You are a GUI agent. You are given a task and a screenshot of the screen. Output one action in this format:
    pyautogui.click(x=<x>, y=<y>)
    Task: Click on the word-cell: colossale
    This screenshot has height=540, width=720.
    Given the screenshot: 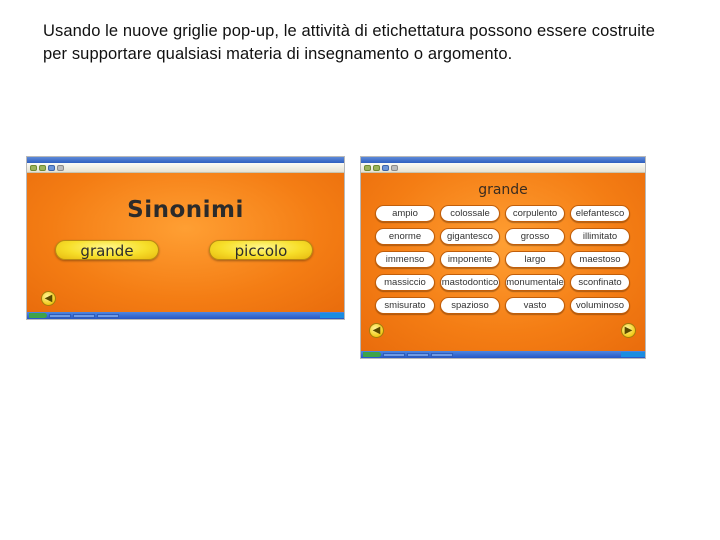 What is the action you would take?
    pyautogui.click(x=470, y=213)
    